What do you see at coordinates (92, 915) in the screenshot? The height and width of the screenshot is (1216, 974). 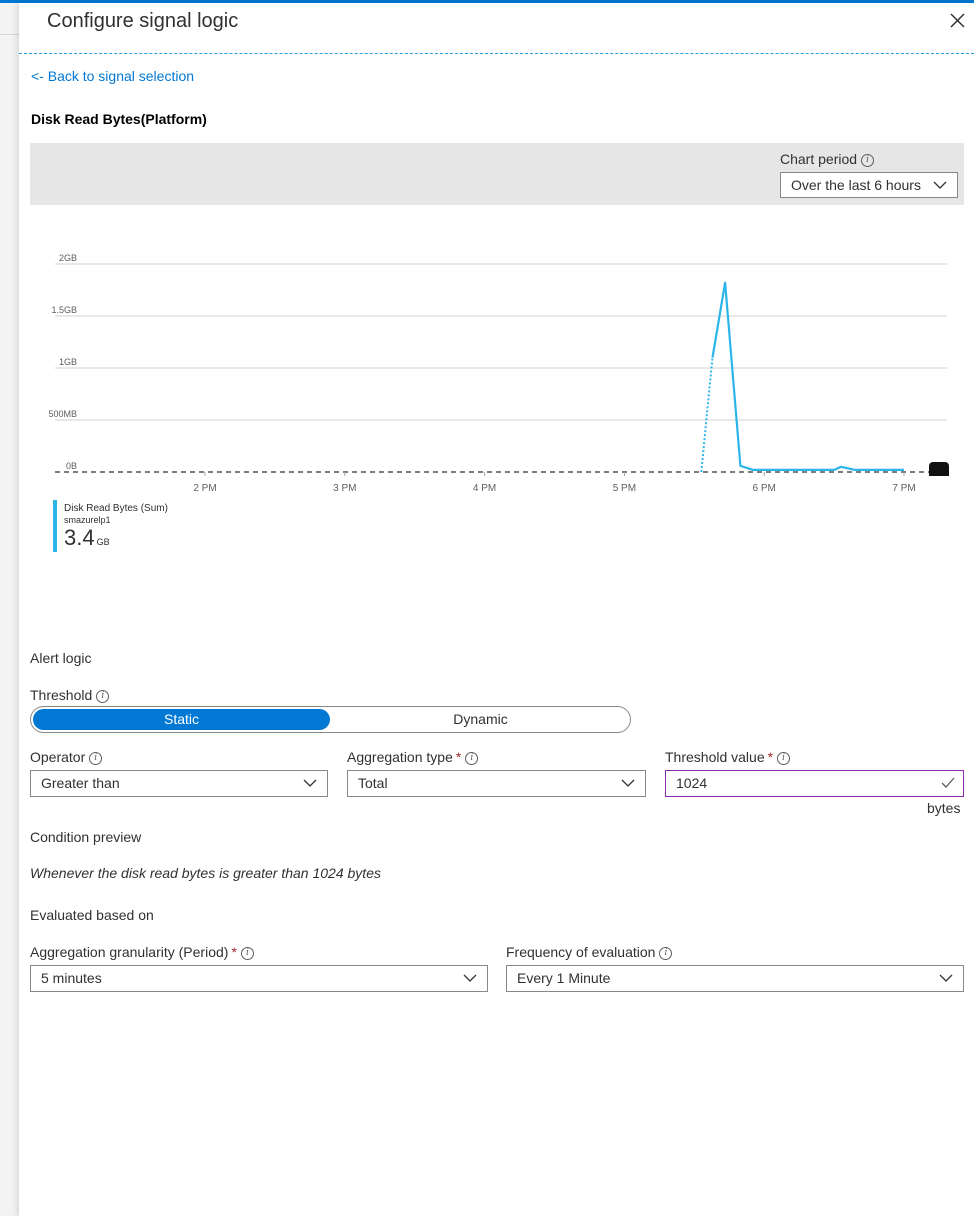 I see `evaluated-heading: Evaluated based on` at bounding box center [92, 915].